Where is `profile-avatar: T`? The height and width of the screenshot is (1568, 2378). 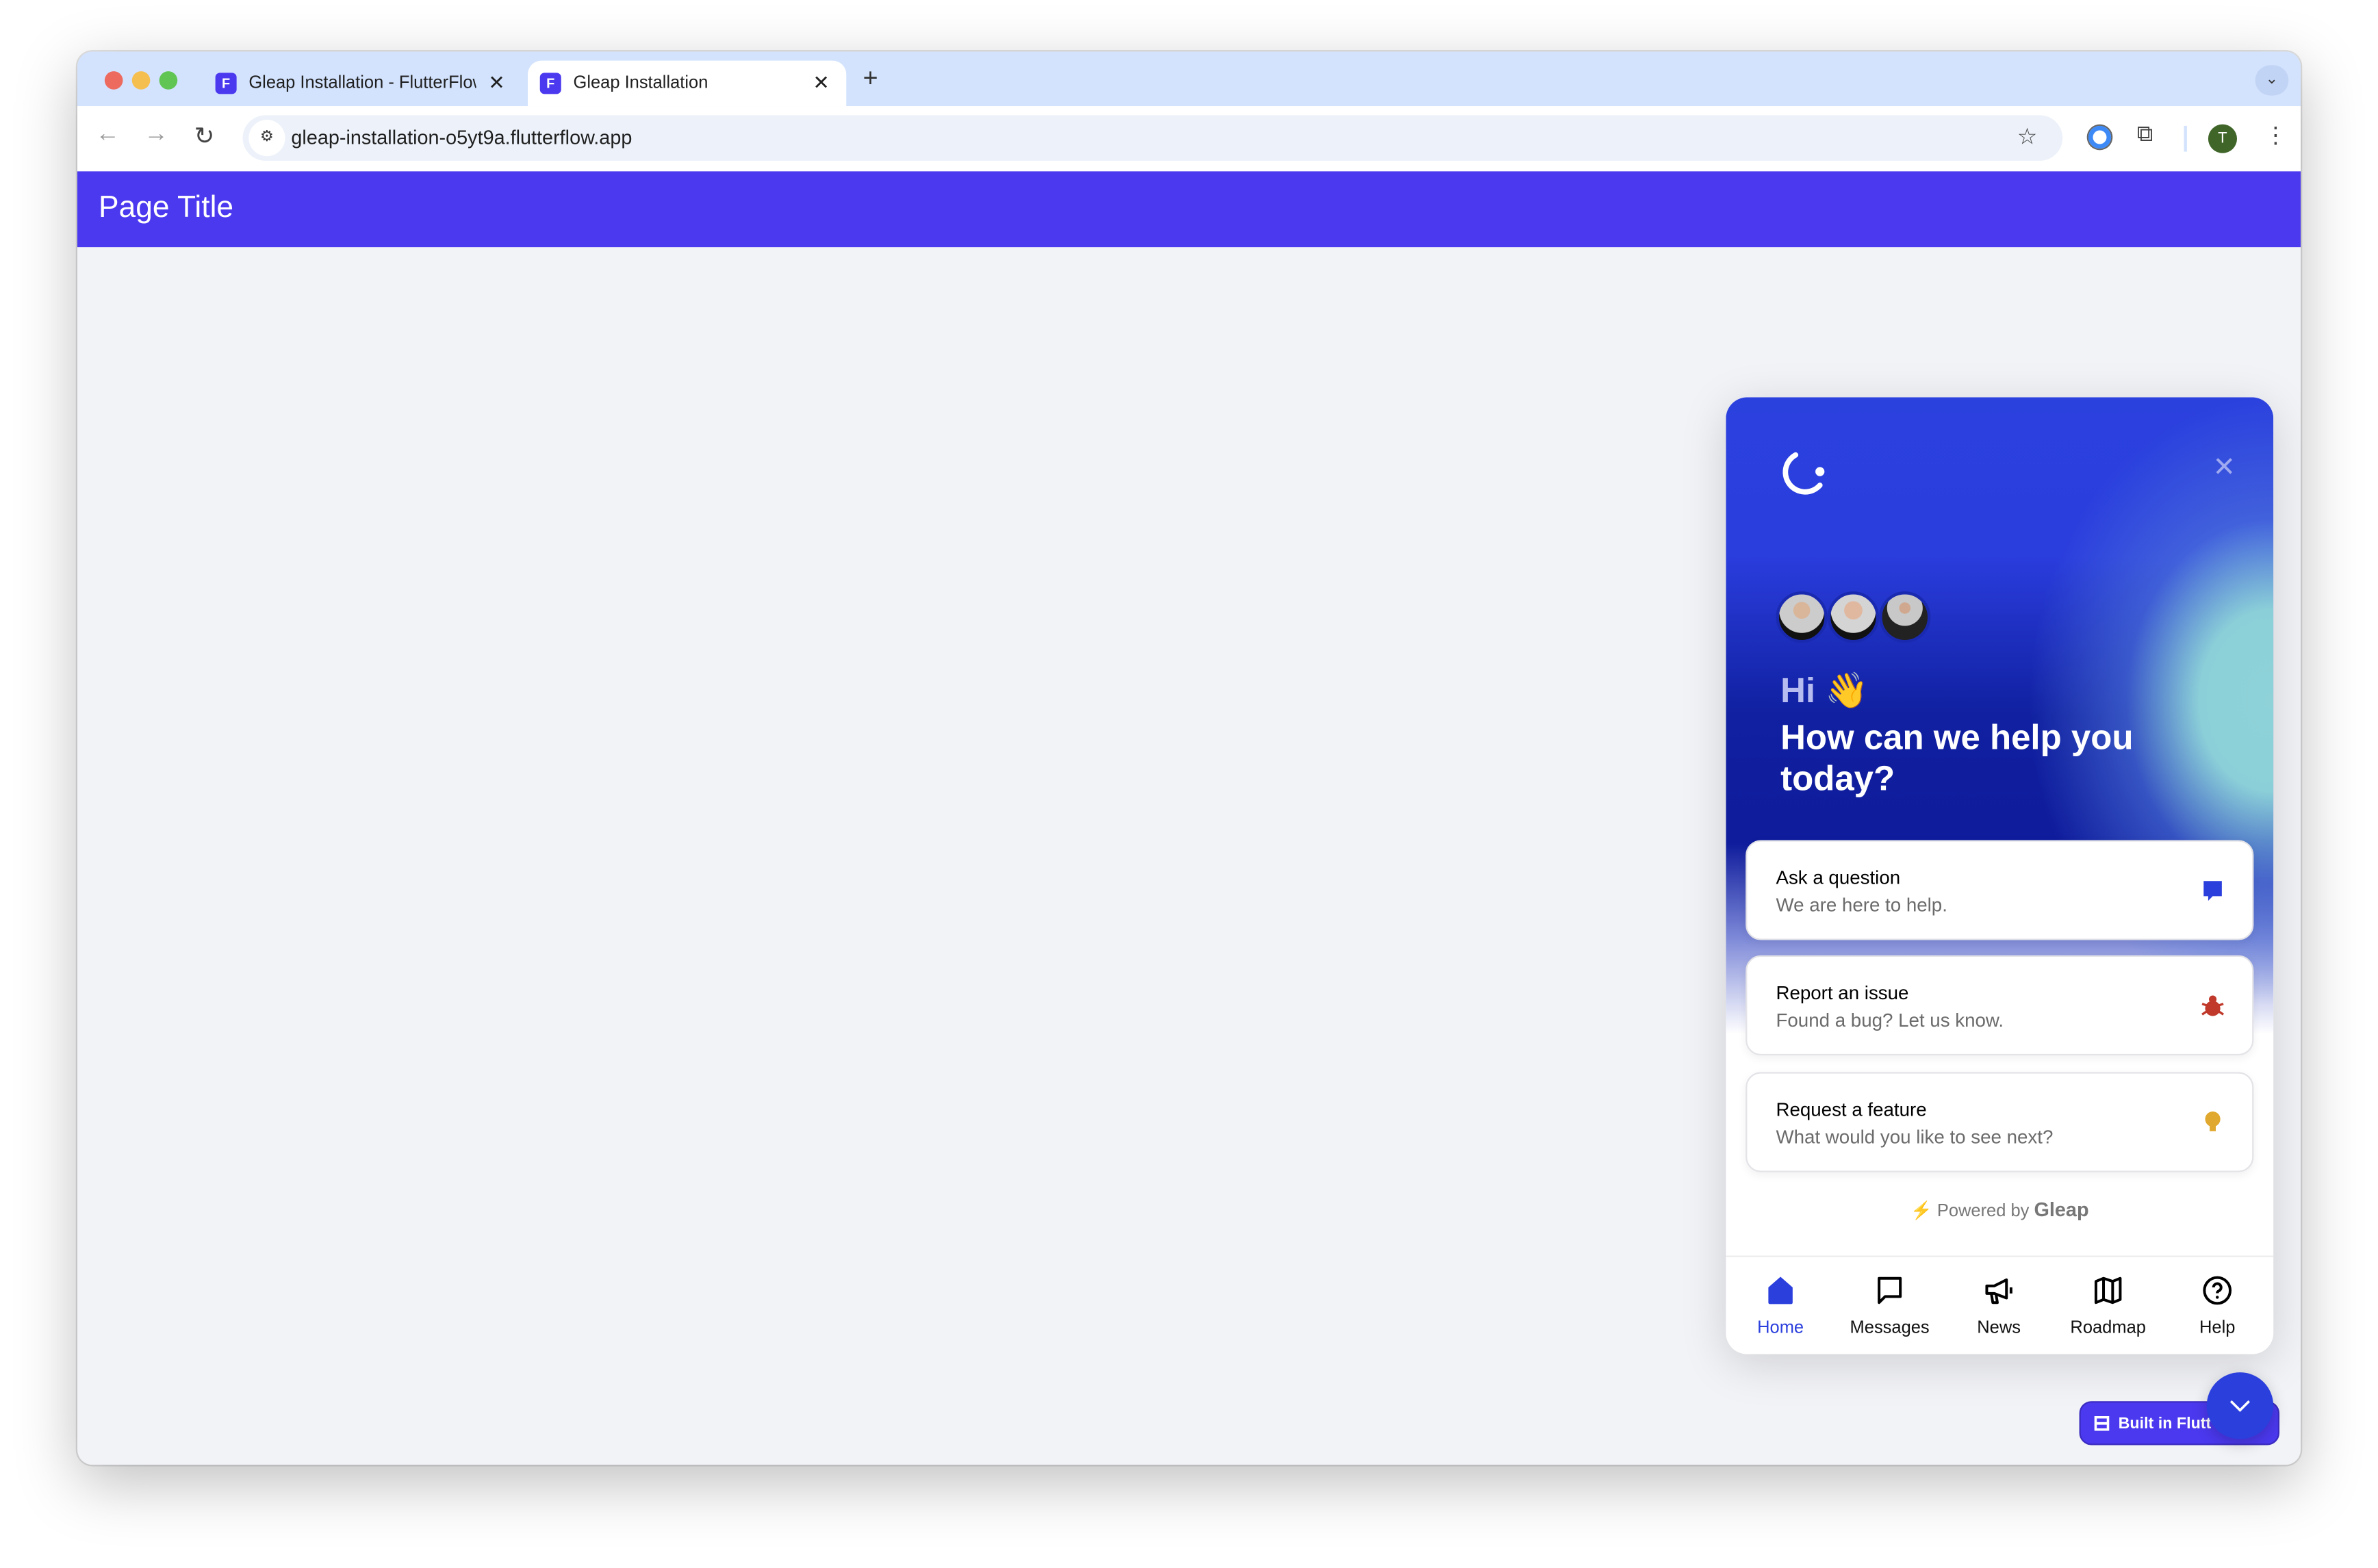 profile-avatar: T is located at coordinates (2223, 138).